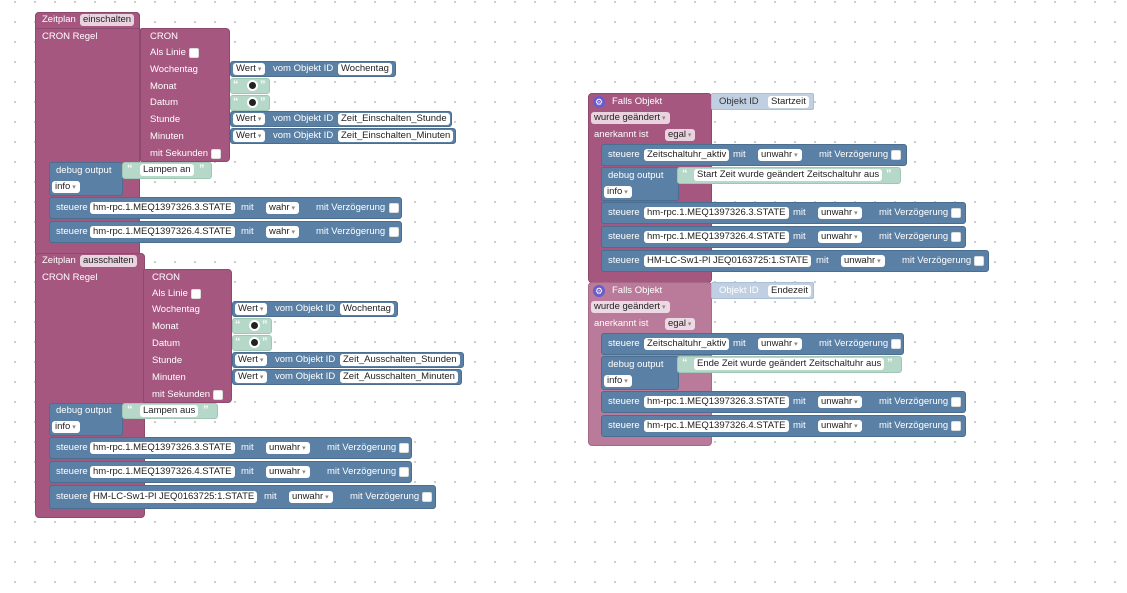  Describe the element at coordinates (621, 134) in the screenshot. I see `anerkannt-label: anerkannt ist` at that location.